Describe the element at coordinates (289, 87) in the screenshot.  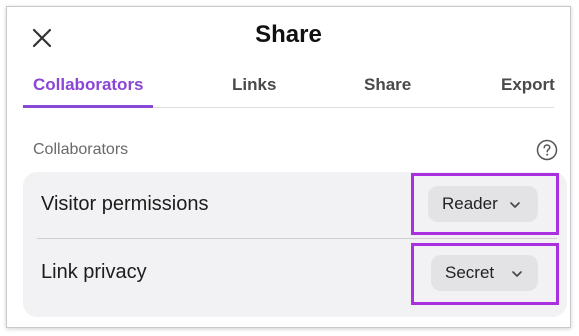
I see `tab-bar: Collaborators Links Share Export` at that location.